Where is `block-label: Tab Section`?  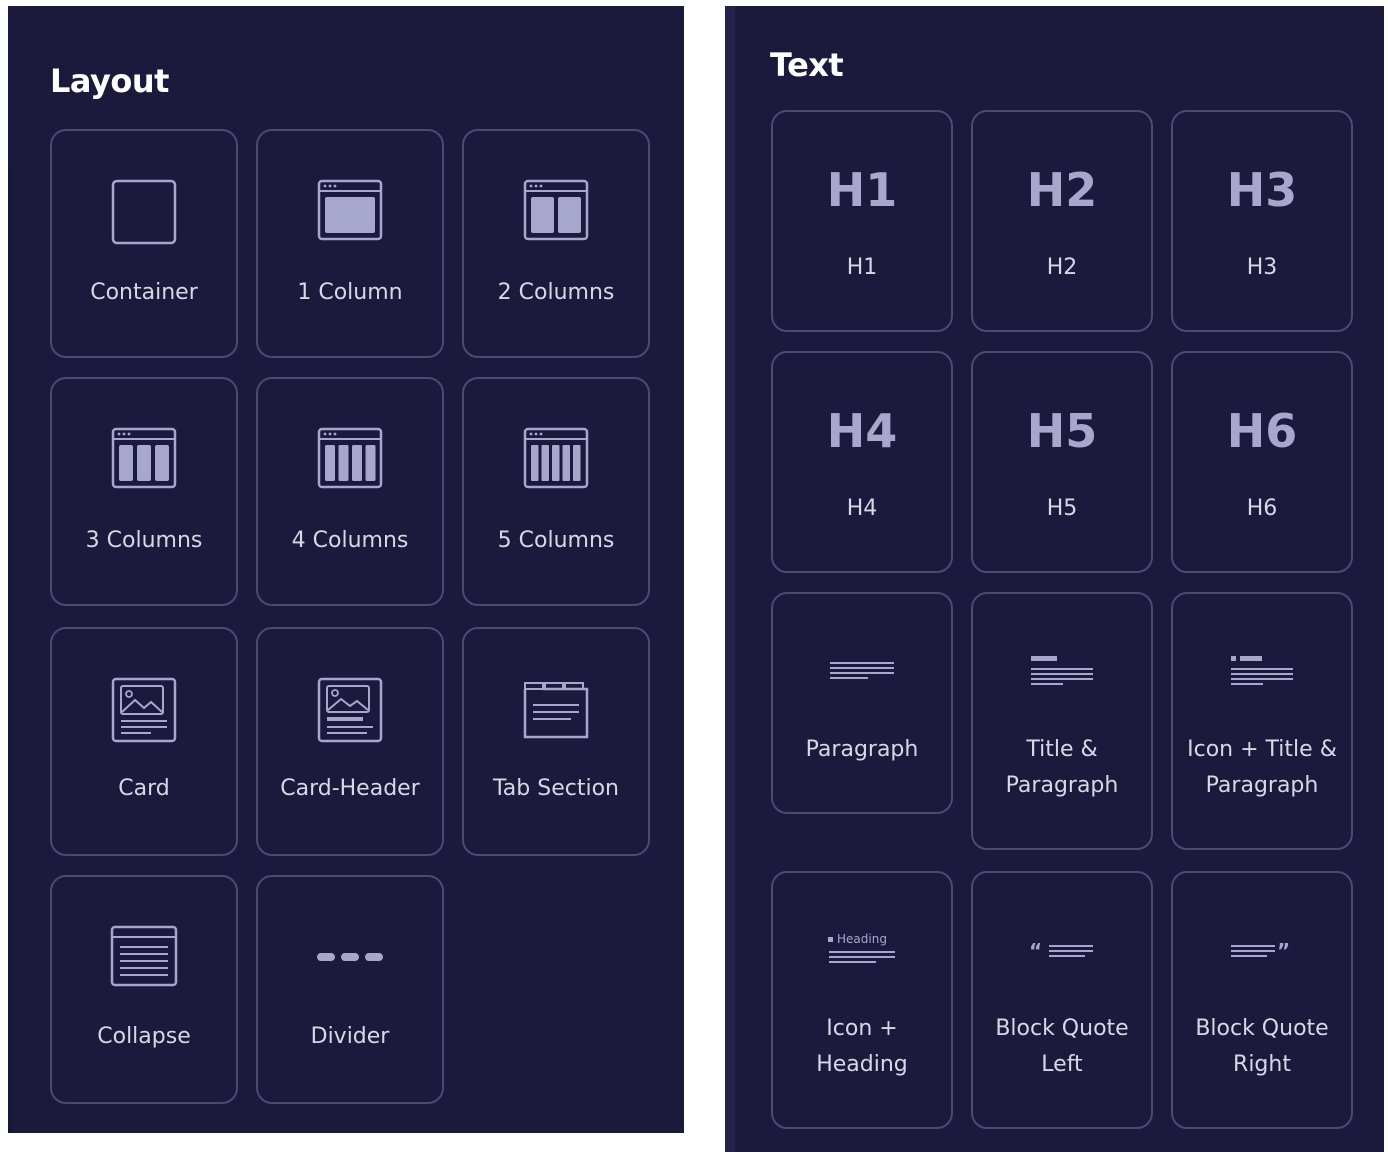 block-label: Tab Section is located at coordinates (556, 788).